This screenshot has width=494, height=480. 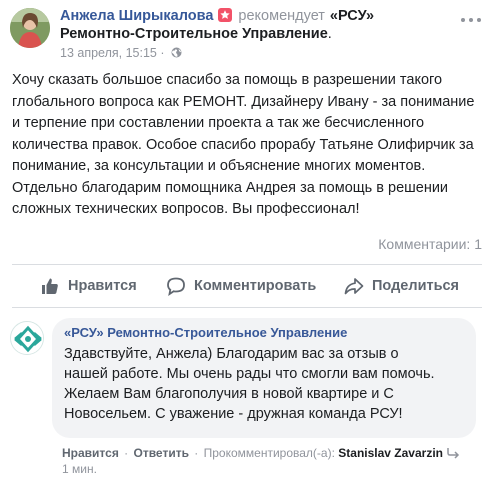 What do you see at coordinates (108, 53) in the screenshot?
I see `post-timestamp: 13 апреля, 15:15` at bounding box center [108, 53].